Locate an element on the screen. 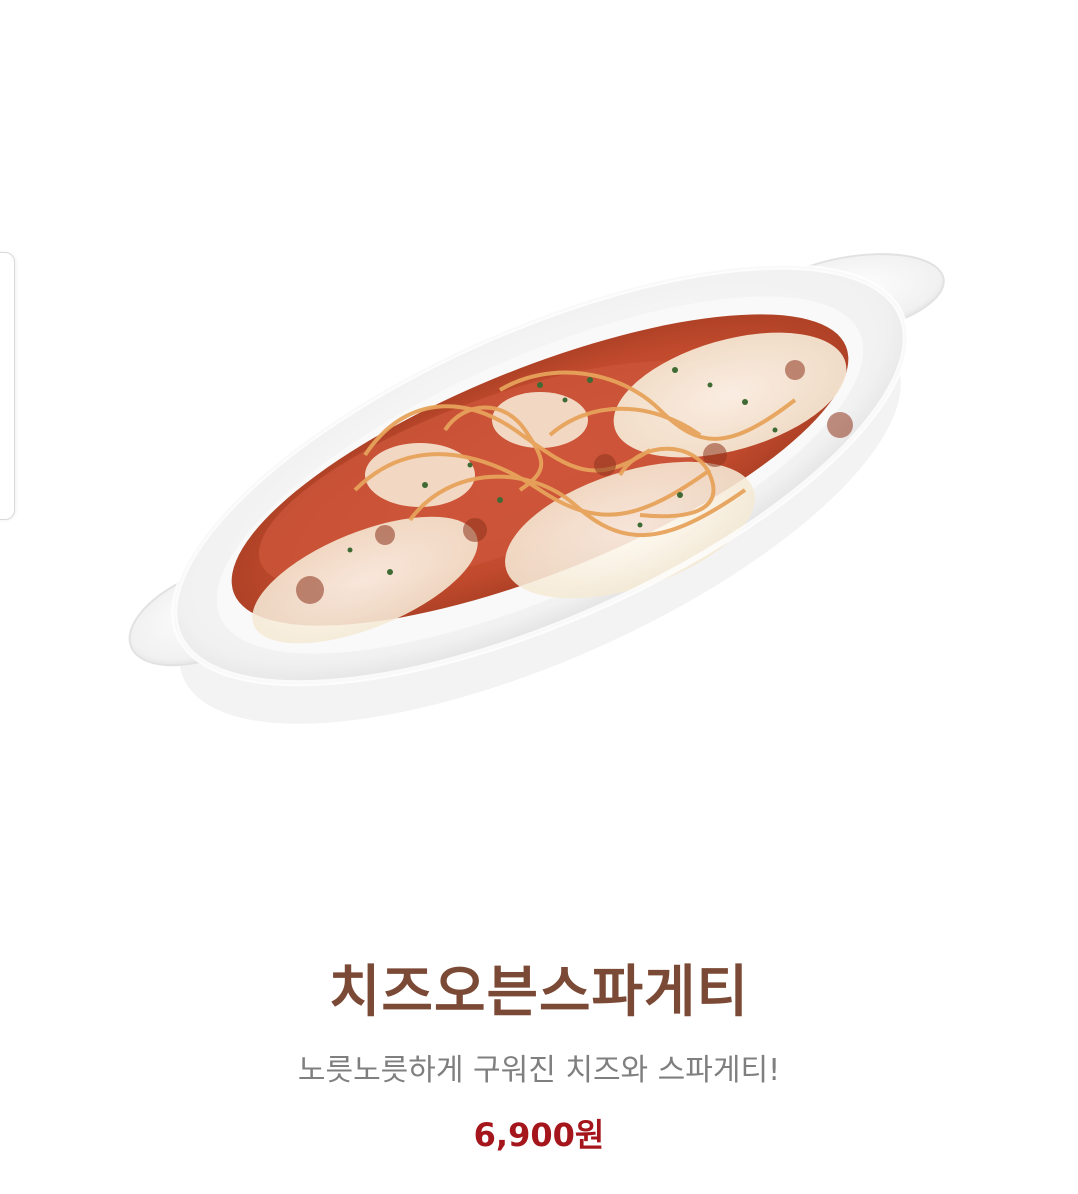 Image resolution: width=1078 pixels, height=1194 pixels. product-name: 치즈오븐스파게티 is located at coordinates (539, 992).